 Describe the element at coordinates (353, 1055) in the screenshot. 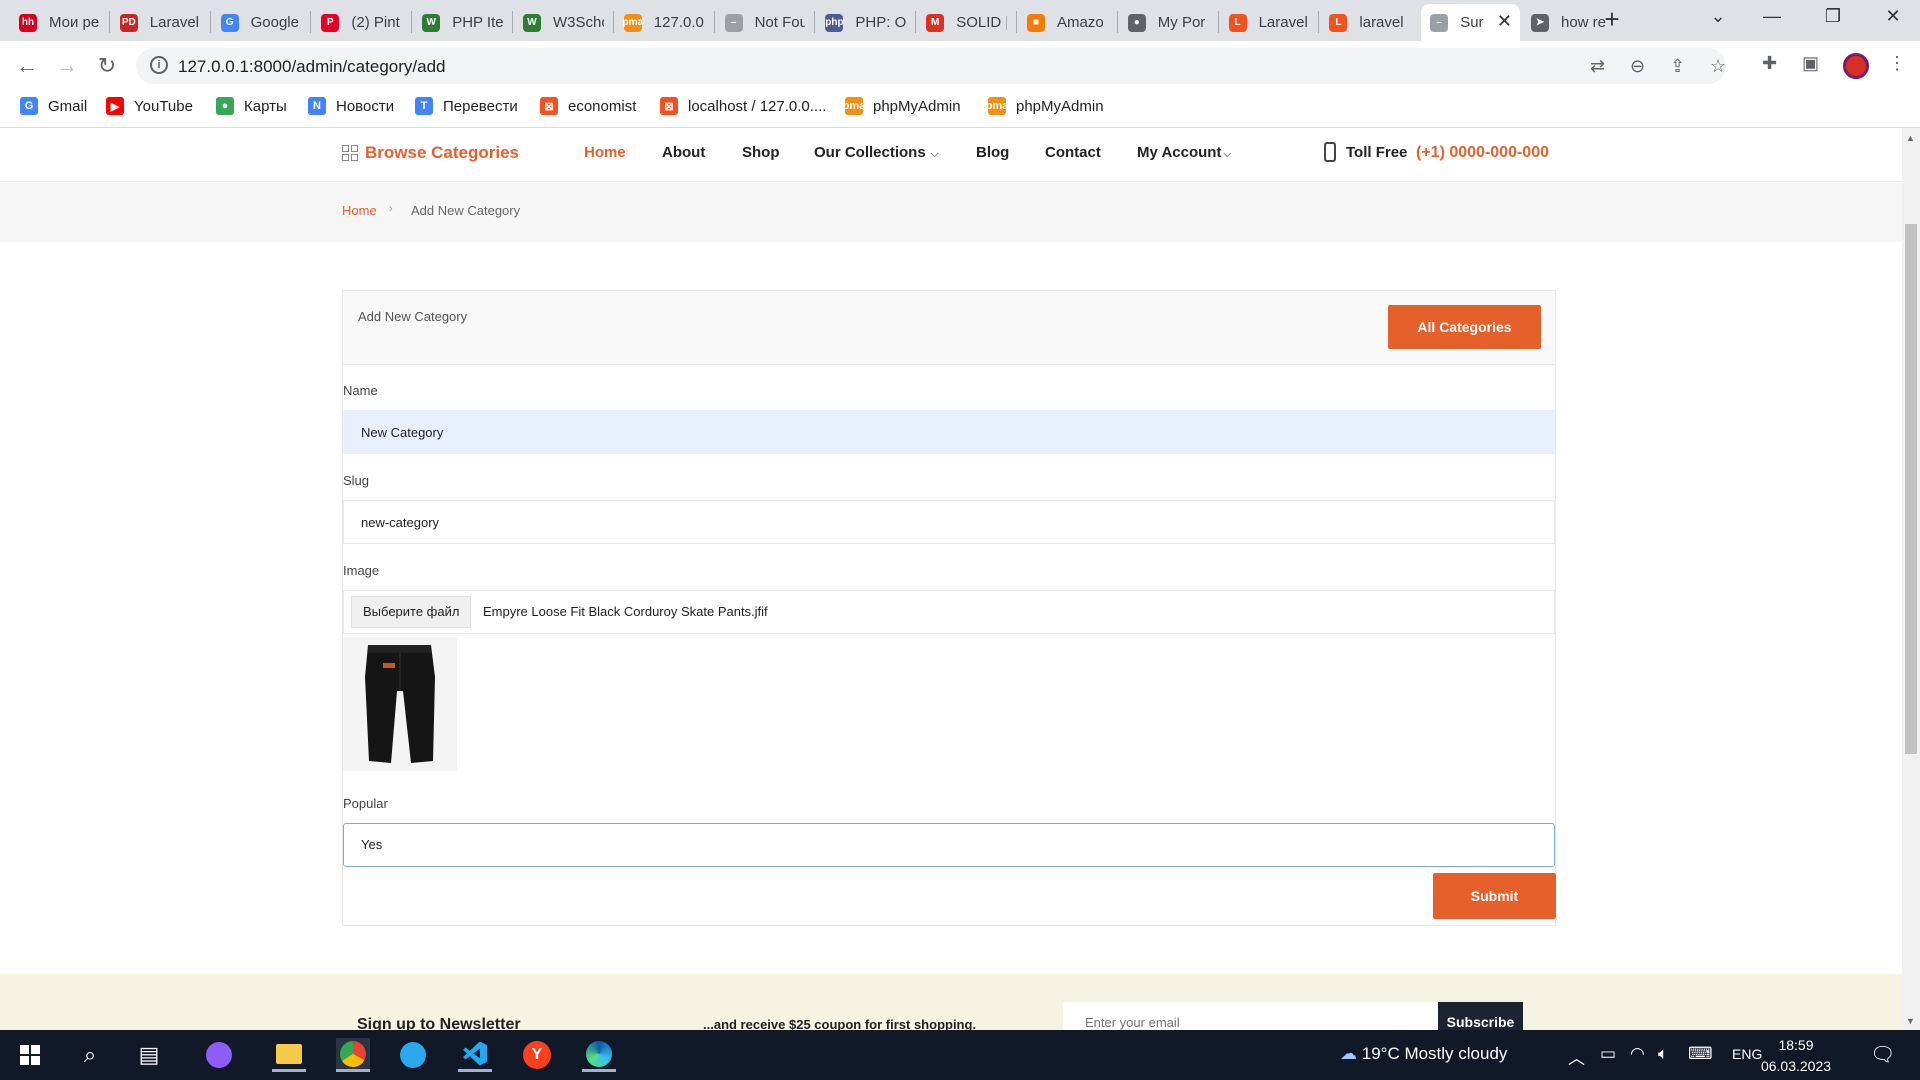

I see `chrome-taskbar-icon` at that location.